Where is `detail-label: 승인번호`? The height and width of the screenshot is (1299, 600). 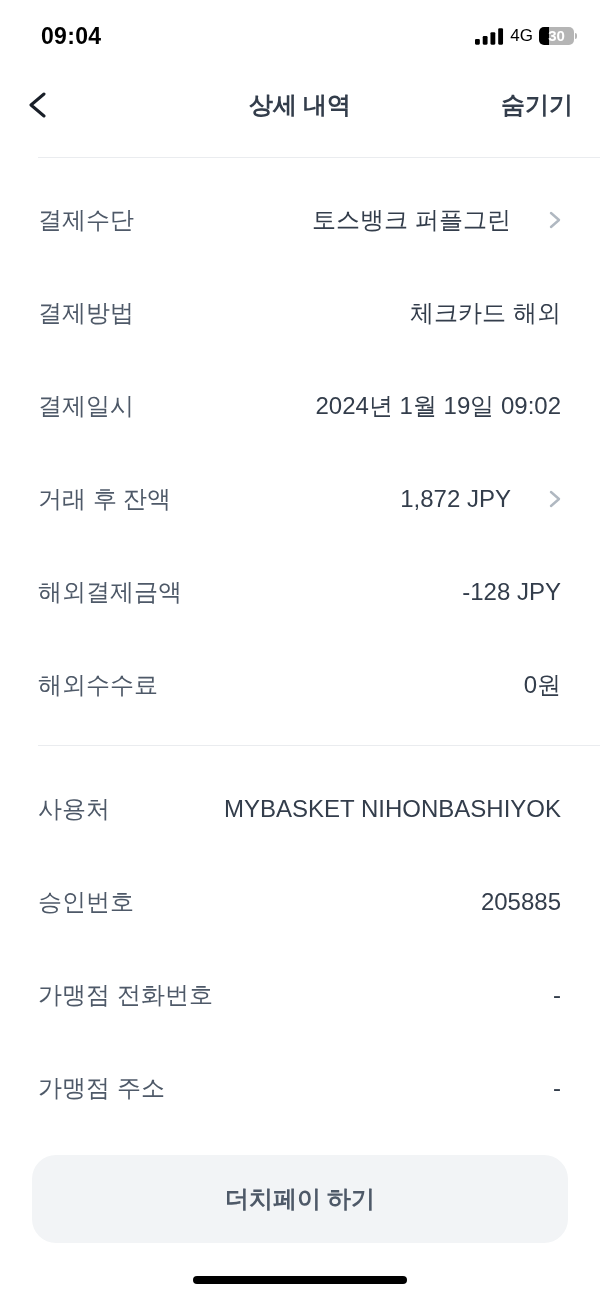 detail-label: 승인번호 is located at coordinates (86, 901).